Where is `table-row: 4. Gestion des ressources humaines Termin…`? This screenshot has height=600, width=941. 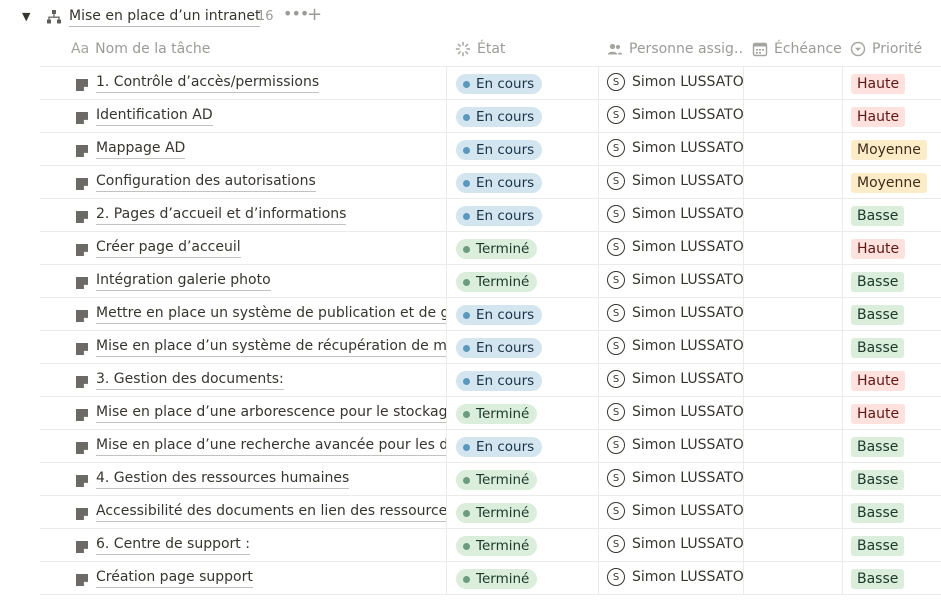 table-row: 4. Gestion des ressources humaines Termin… is located at coordinates (490, 479).